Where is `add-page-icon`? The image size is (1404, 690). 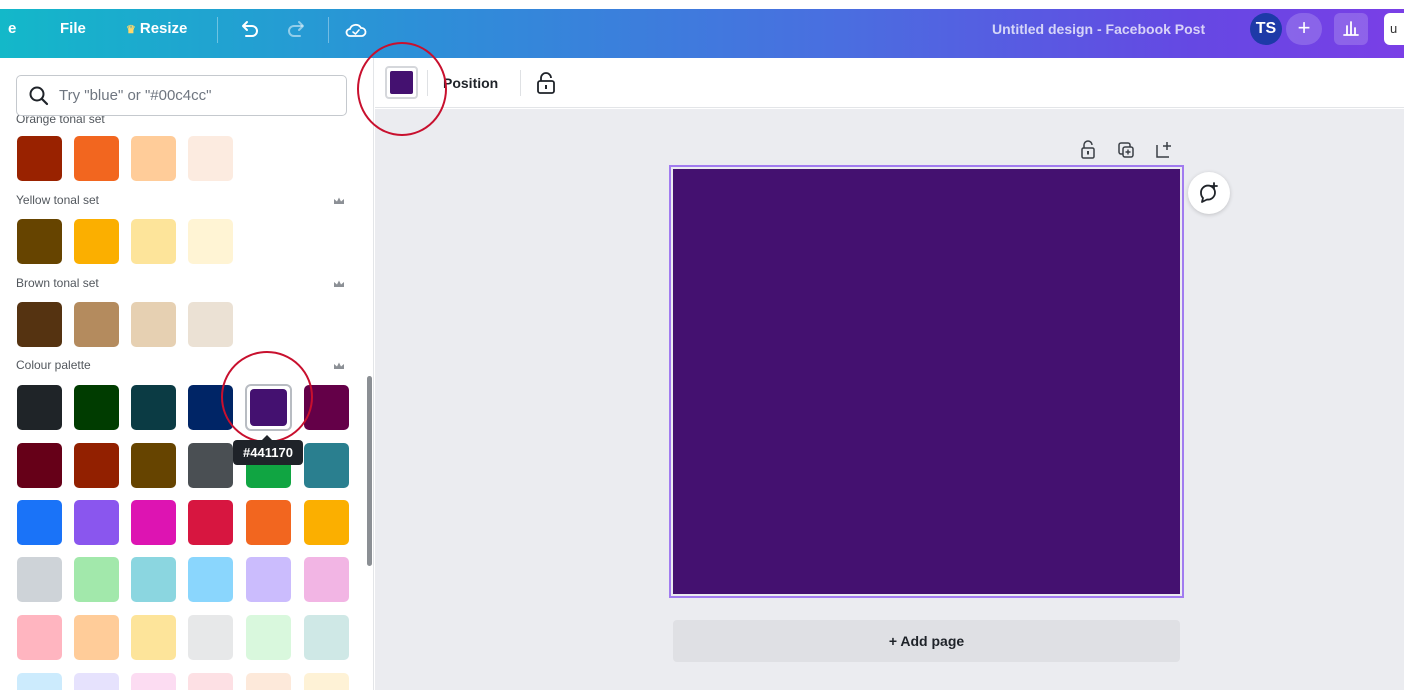 add-page-icon is located at coordinates (1164, 150).